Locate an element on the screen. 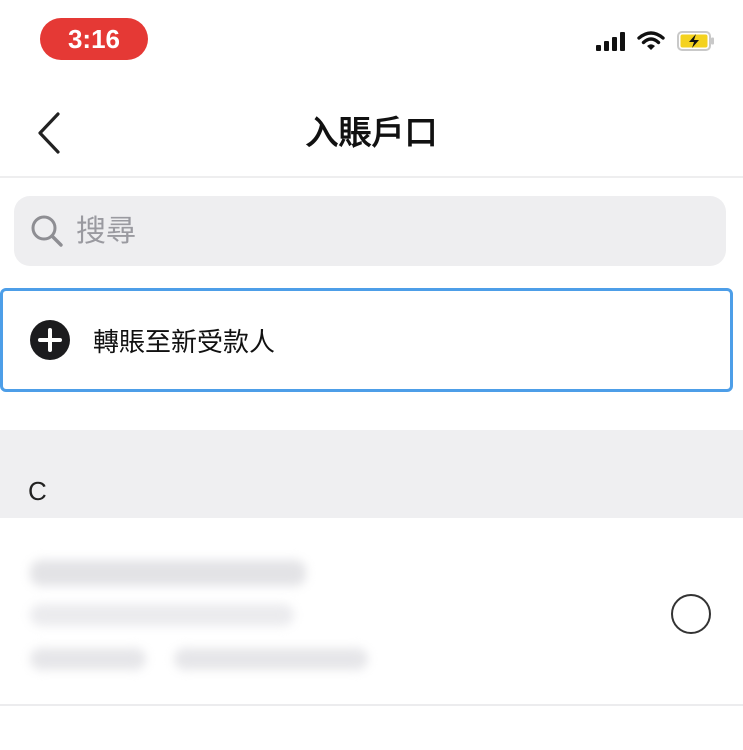 This screenshot has height=750, width=743. navigation-bar: 入賬戶口 is located at coordinates (371, 134).